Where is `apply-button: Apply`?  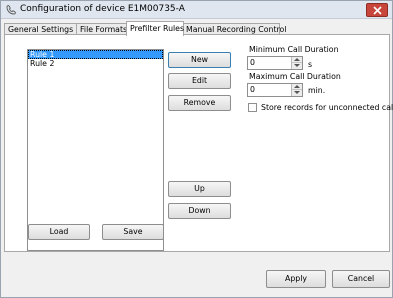 apply-button: Apply is located at coordinates (296, 279).